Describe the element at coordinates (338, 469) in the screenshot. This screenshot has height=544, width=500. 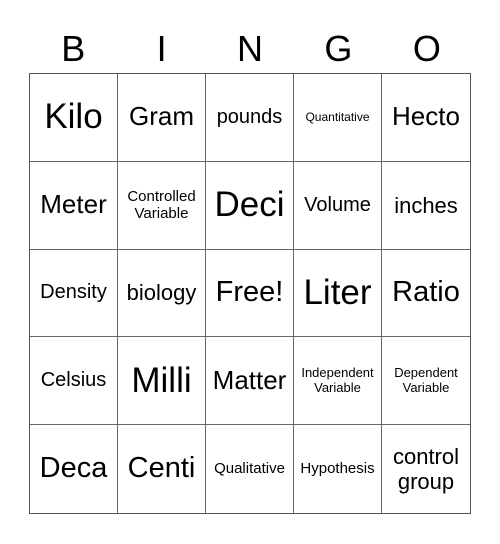
I see `bingo-cell: Hypothesis` at that location.